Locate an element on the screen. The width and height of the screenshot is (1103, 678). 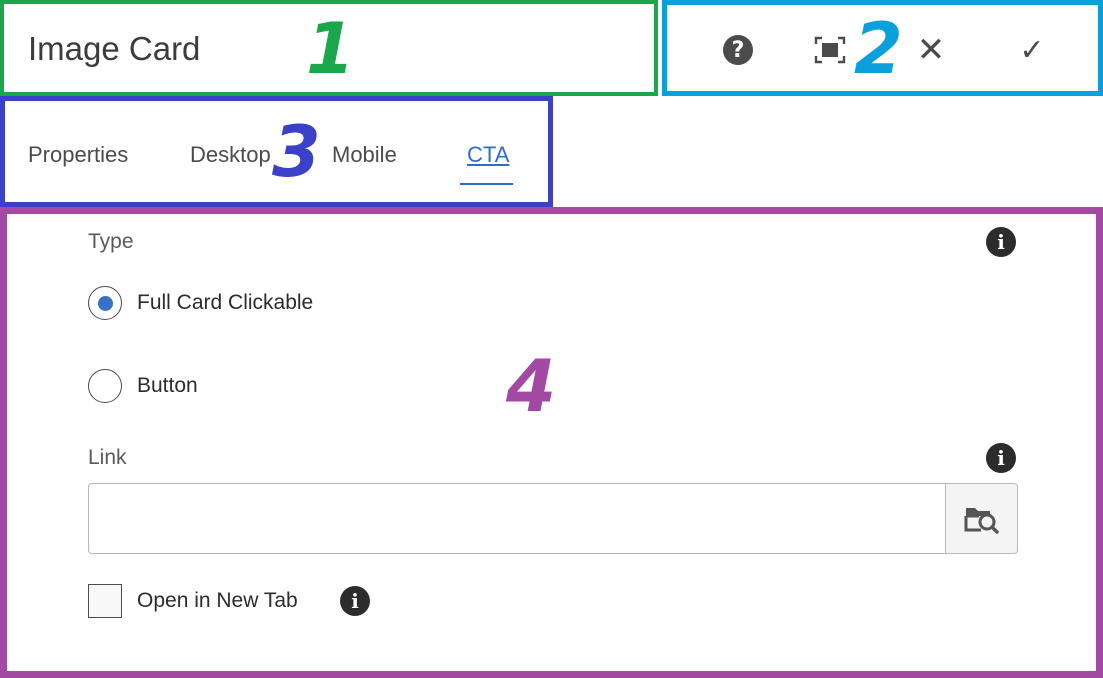
close-button: ✕ is located at coordinates (931, 50).